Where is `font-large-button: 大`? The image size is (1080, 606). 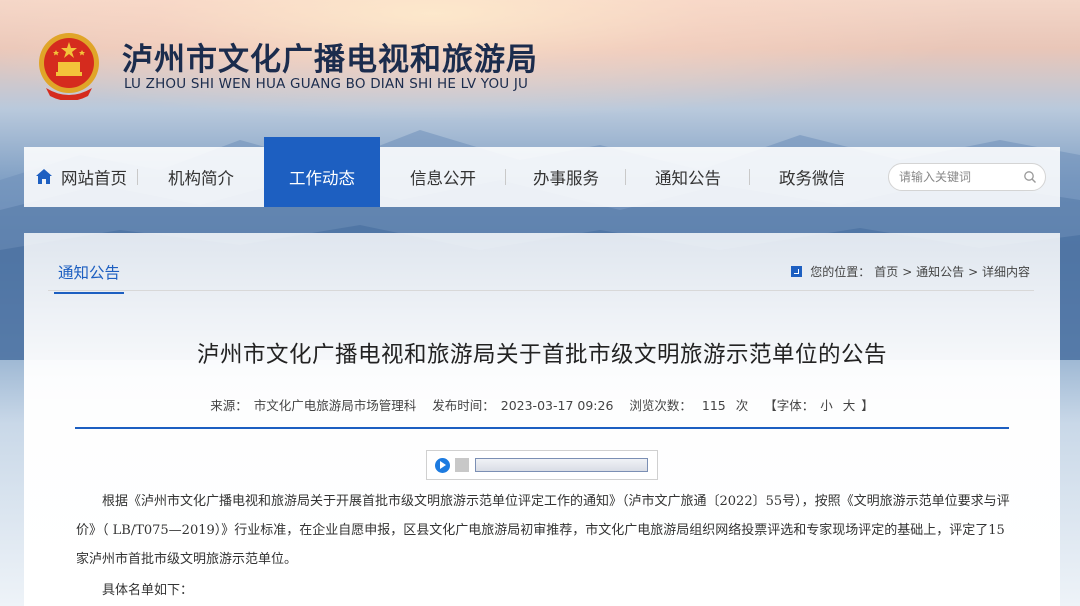
font-large-button: 大 is located at coordinates (849, 405).